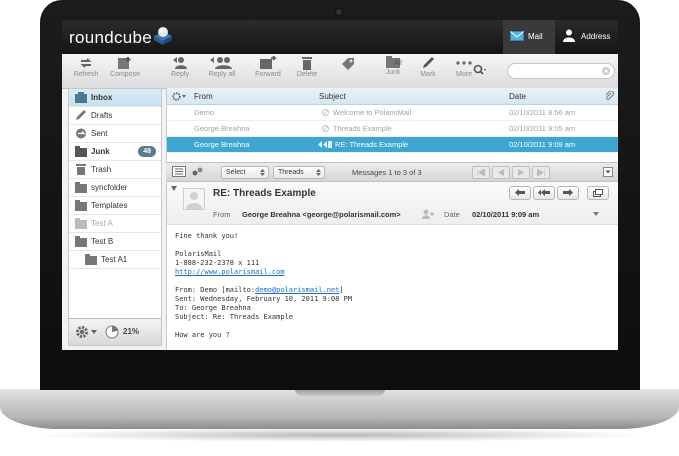 The height and width of the screenshot is (456, 679). Describe the element at coordinates (203, 96) in the screenshot. I see `column-from: From` at that location.